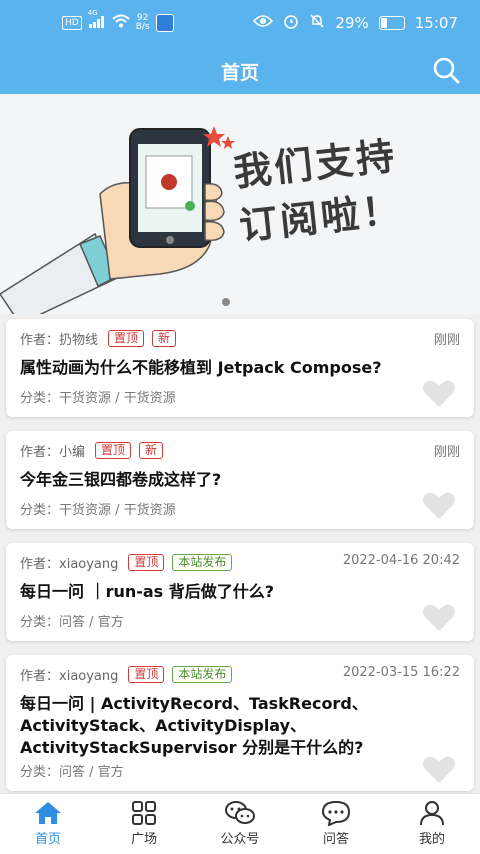 This screenshot has height=854, width=480. I want to click on wechat-icon, so click(240, 812).